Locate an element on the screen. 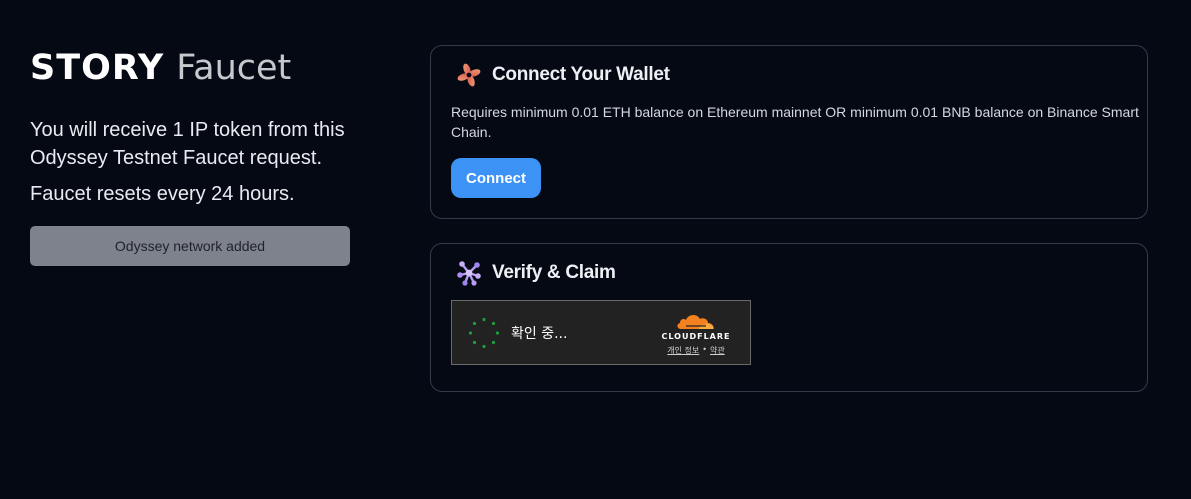 The image size is (1191, 499). story-molecule-icon is located at coordinates (469, 273).